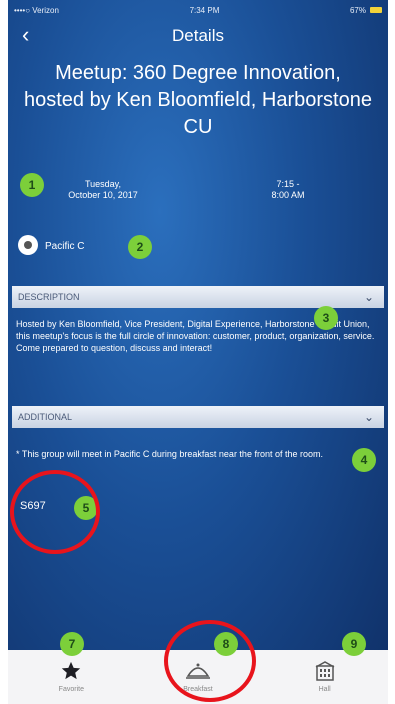 This screenshot has height=704, width=395. I want to click on tab-hall-label: Hall, so click(324, 689).